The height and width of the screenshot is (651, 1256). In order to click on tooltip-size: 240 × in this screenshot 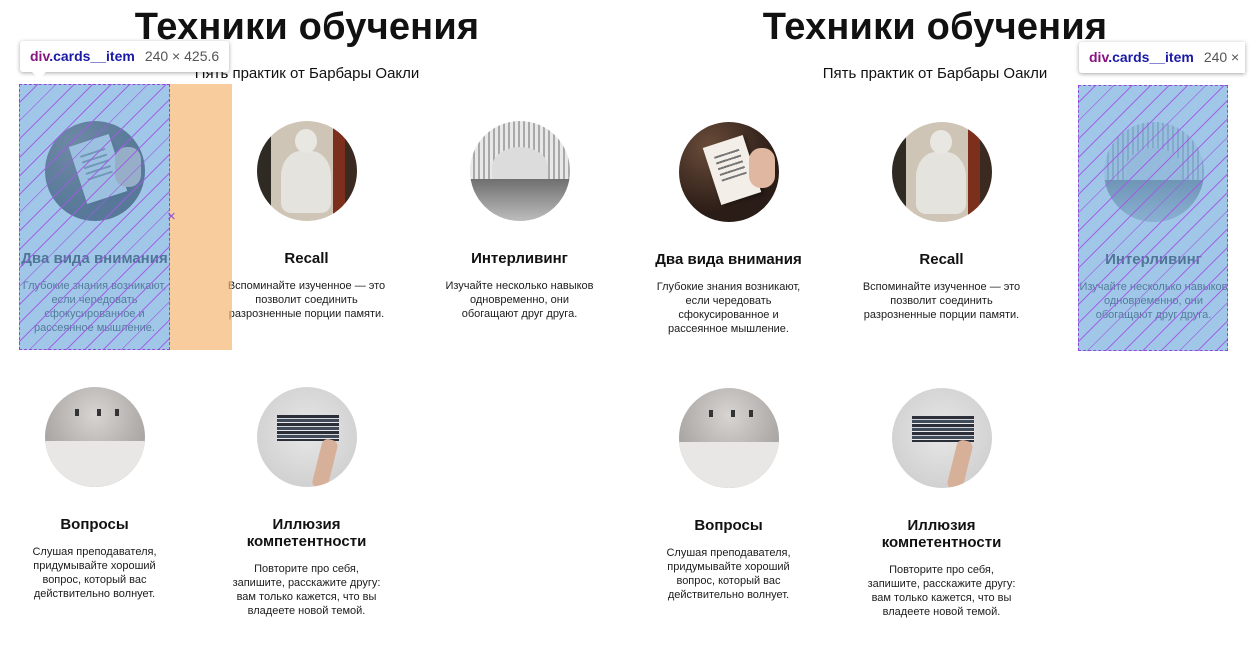, I will do `click(1221, 57)`.